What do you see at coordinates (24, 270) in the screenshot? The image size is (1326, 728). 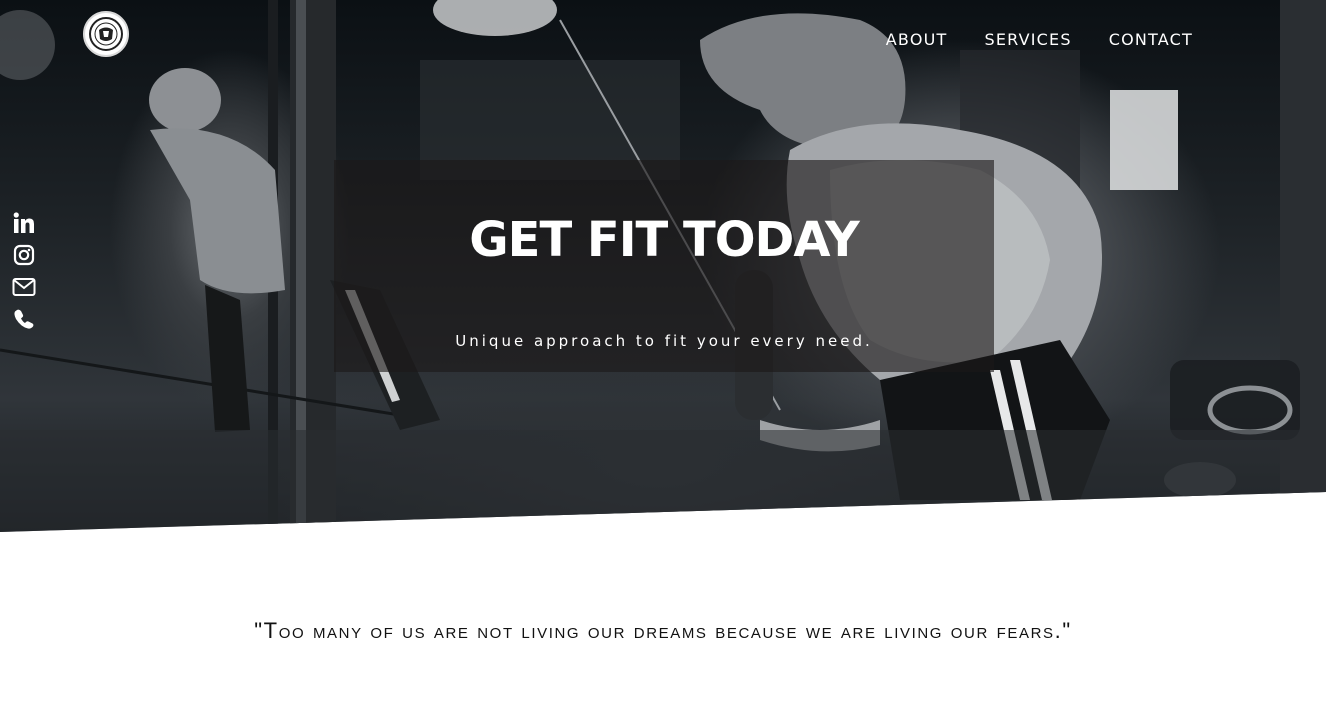 I see `social-links` at bounding box center [24, 270].